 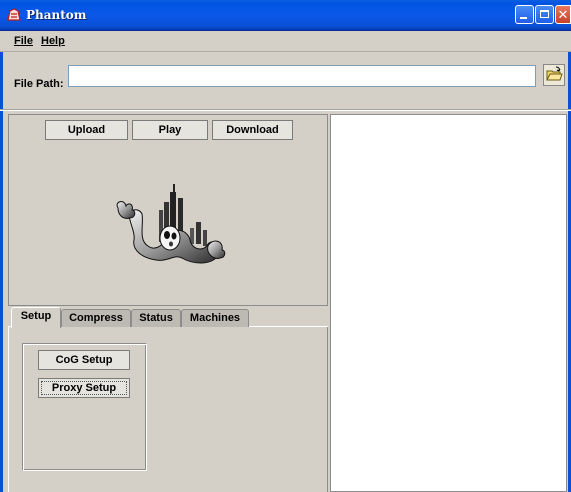 I want to click on play-button: Play, so click(x=170, y=130).